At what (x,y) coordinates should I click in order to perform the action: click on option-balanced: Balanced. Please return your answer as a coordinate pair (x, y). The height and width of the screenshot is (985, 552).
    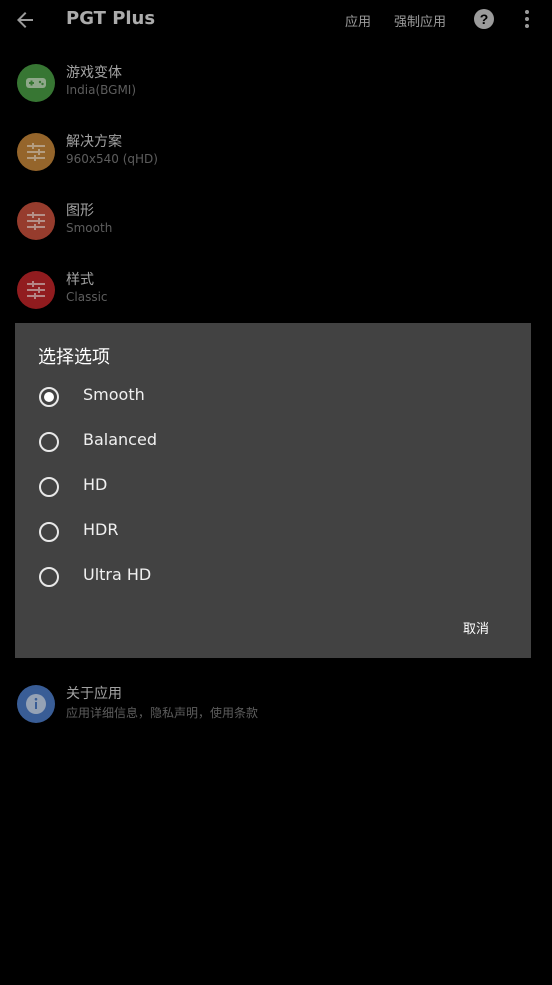
    Looking at the image, I should click on (273, 441).